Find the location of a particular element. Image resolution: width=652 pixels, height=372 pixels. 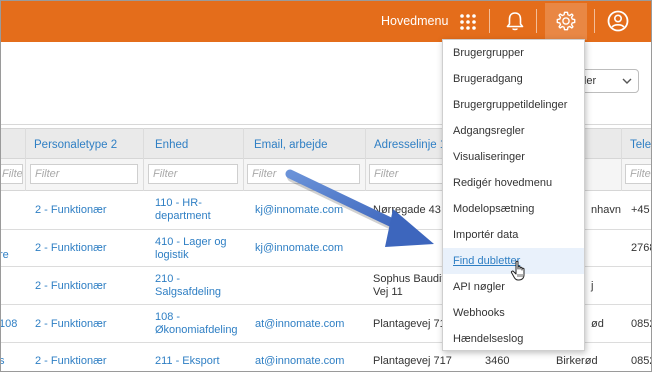

menu-item-brugergruppetildelinger: Brugergruppetildelinger is located at coordinates (513, 105).